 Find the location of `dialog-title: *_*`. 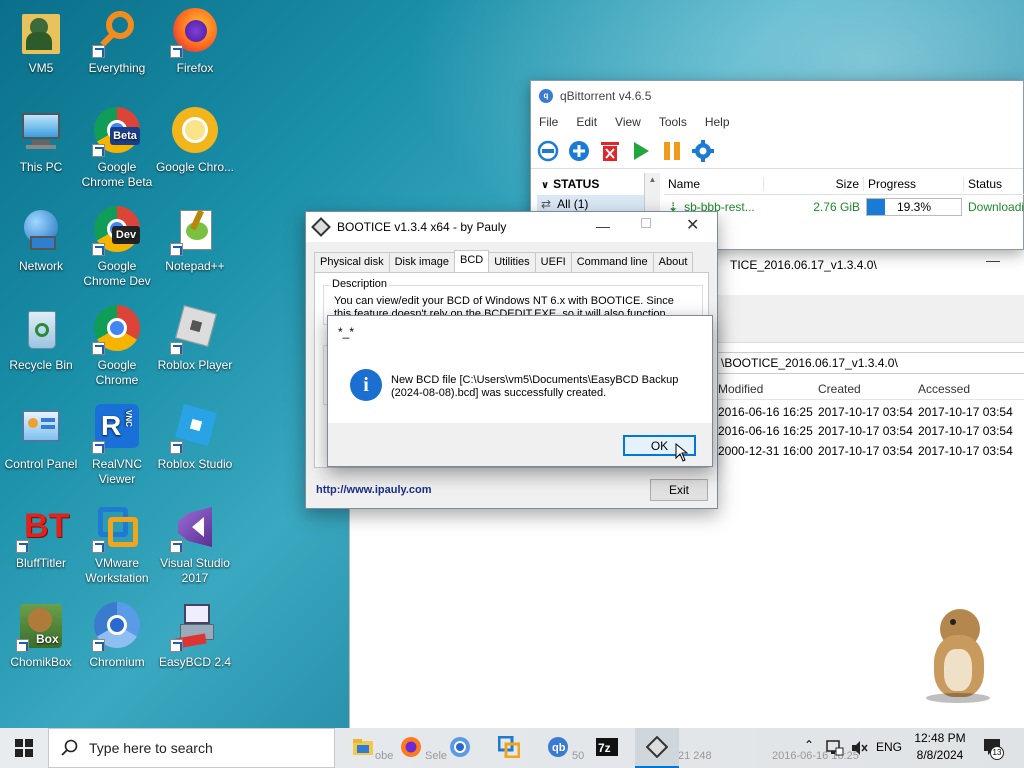

dialog-title: *_* is located at coordinates (346, 332).